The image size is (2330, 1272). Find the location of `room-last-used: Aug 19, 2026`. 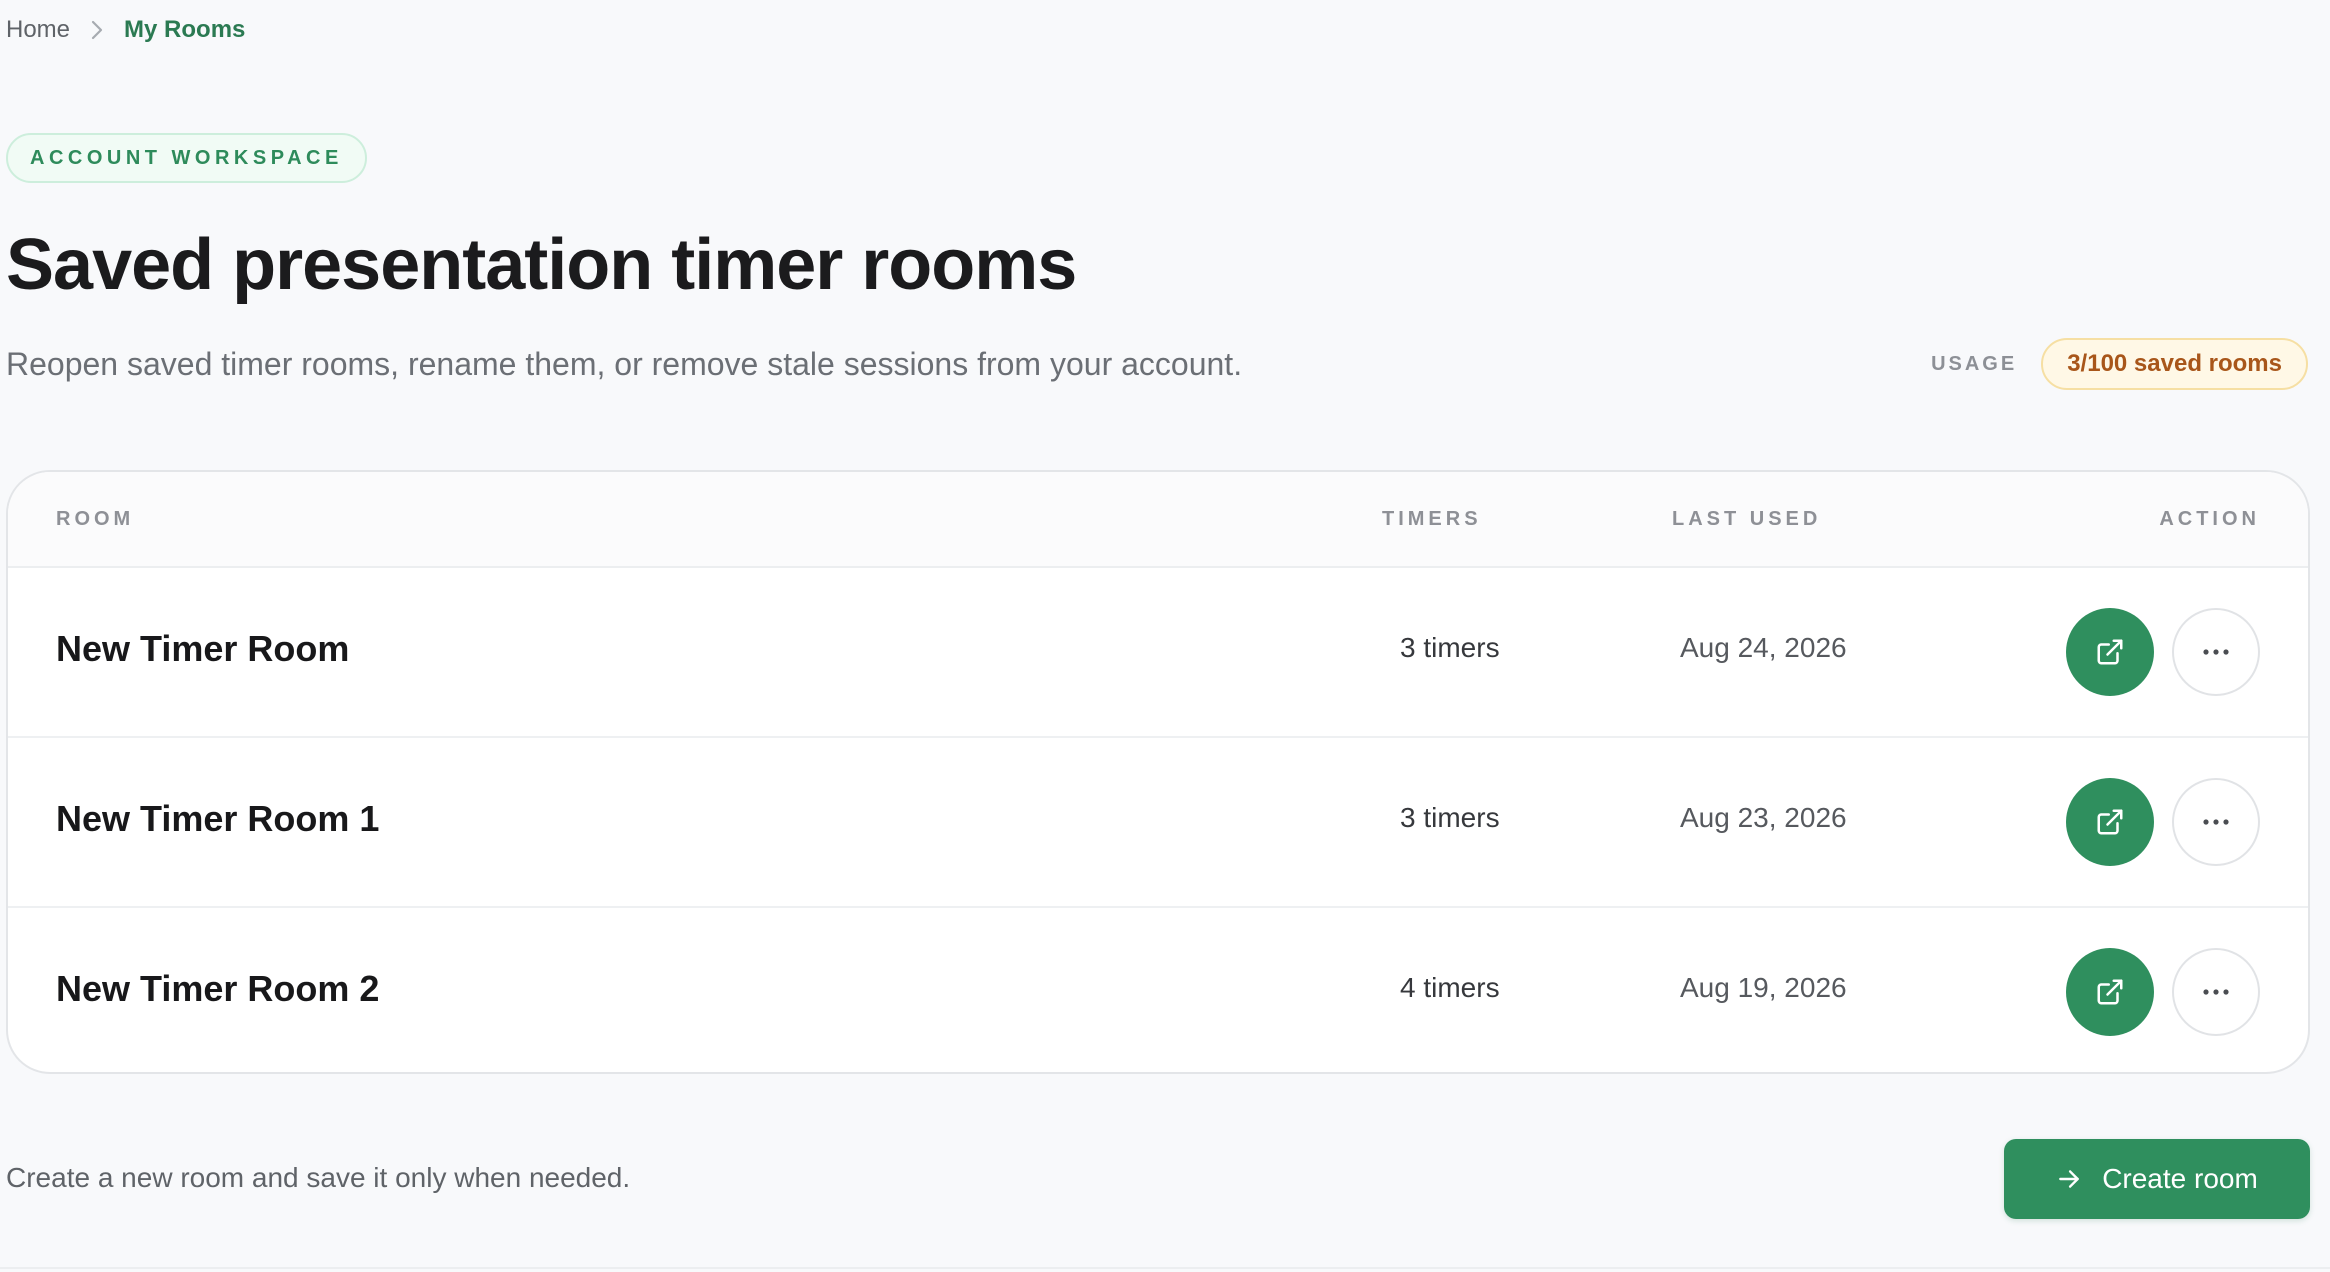

room-last-used: Aug 19, 2026 is located at coordinates (1763, 987).